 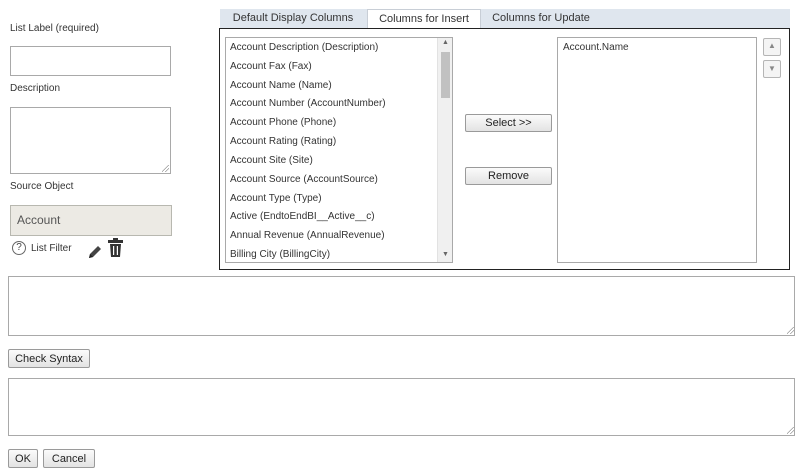 What do you see at coordinates (23, 458) in the screenshot?
I see `ok-button: OK` at bounding box center [23, 458].